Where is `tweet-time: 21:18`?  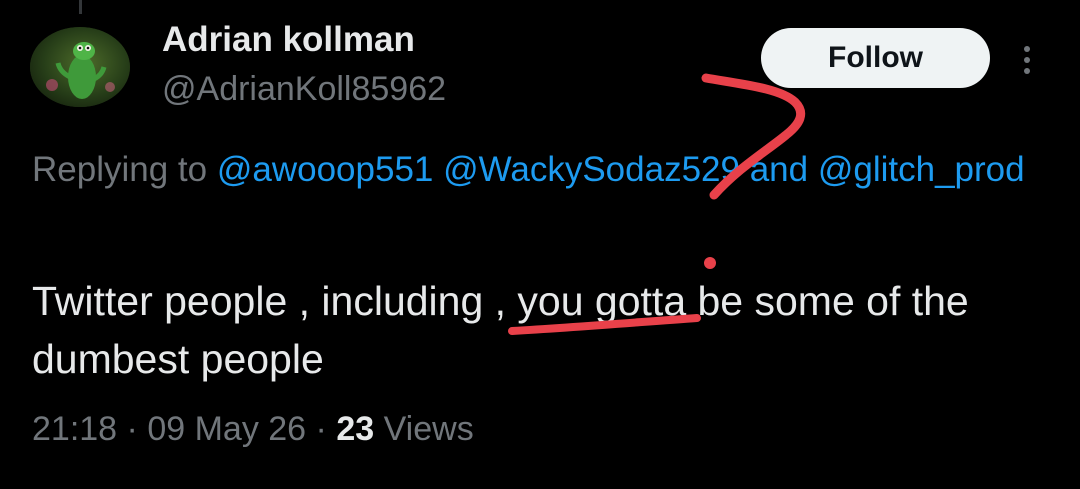
tweet-time: 21:18 is located at coordinates (74, 429).